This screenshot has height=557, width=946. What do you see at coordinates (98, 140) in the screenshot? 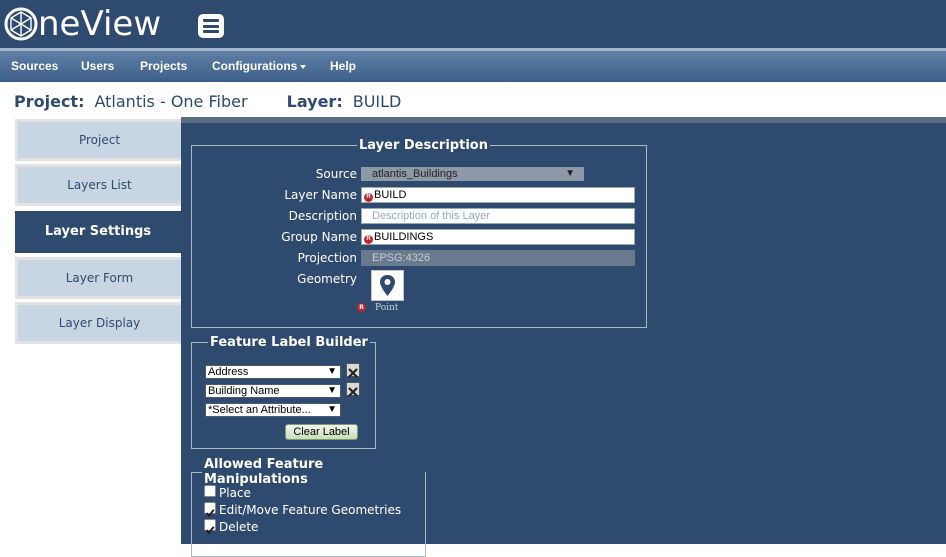
I see `sidebar-tab-project: Project` at bounding box center [98, 140].